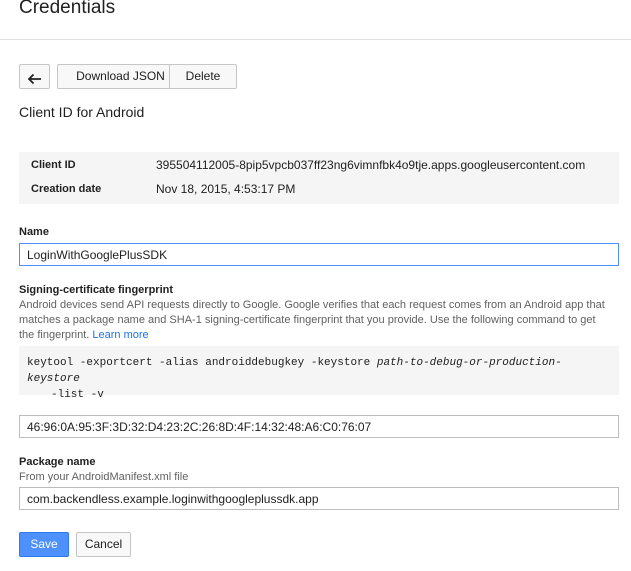 Image resolution: width=631 pixels, height=571 pixels. I want to click on package-name-helper: From your AndroidManifest.xml file, so click(104, 477).